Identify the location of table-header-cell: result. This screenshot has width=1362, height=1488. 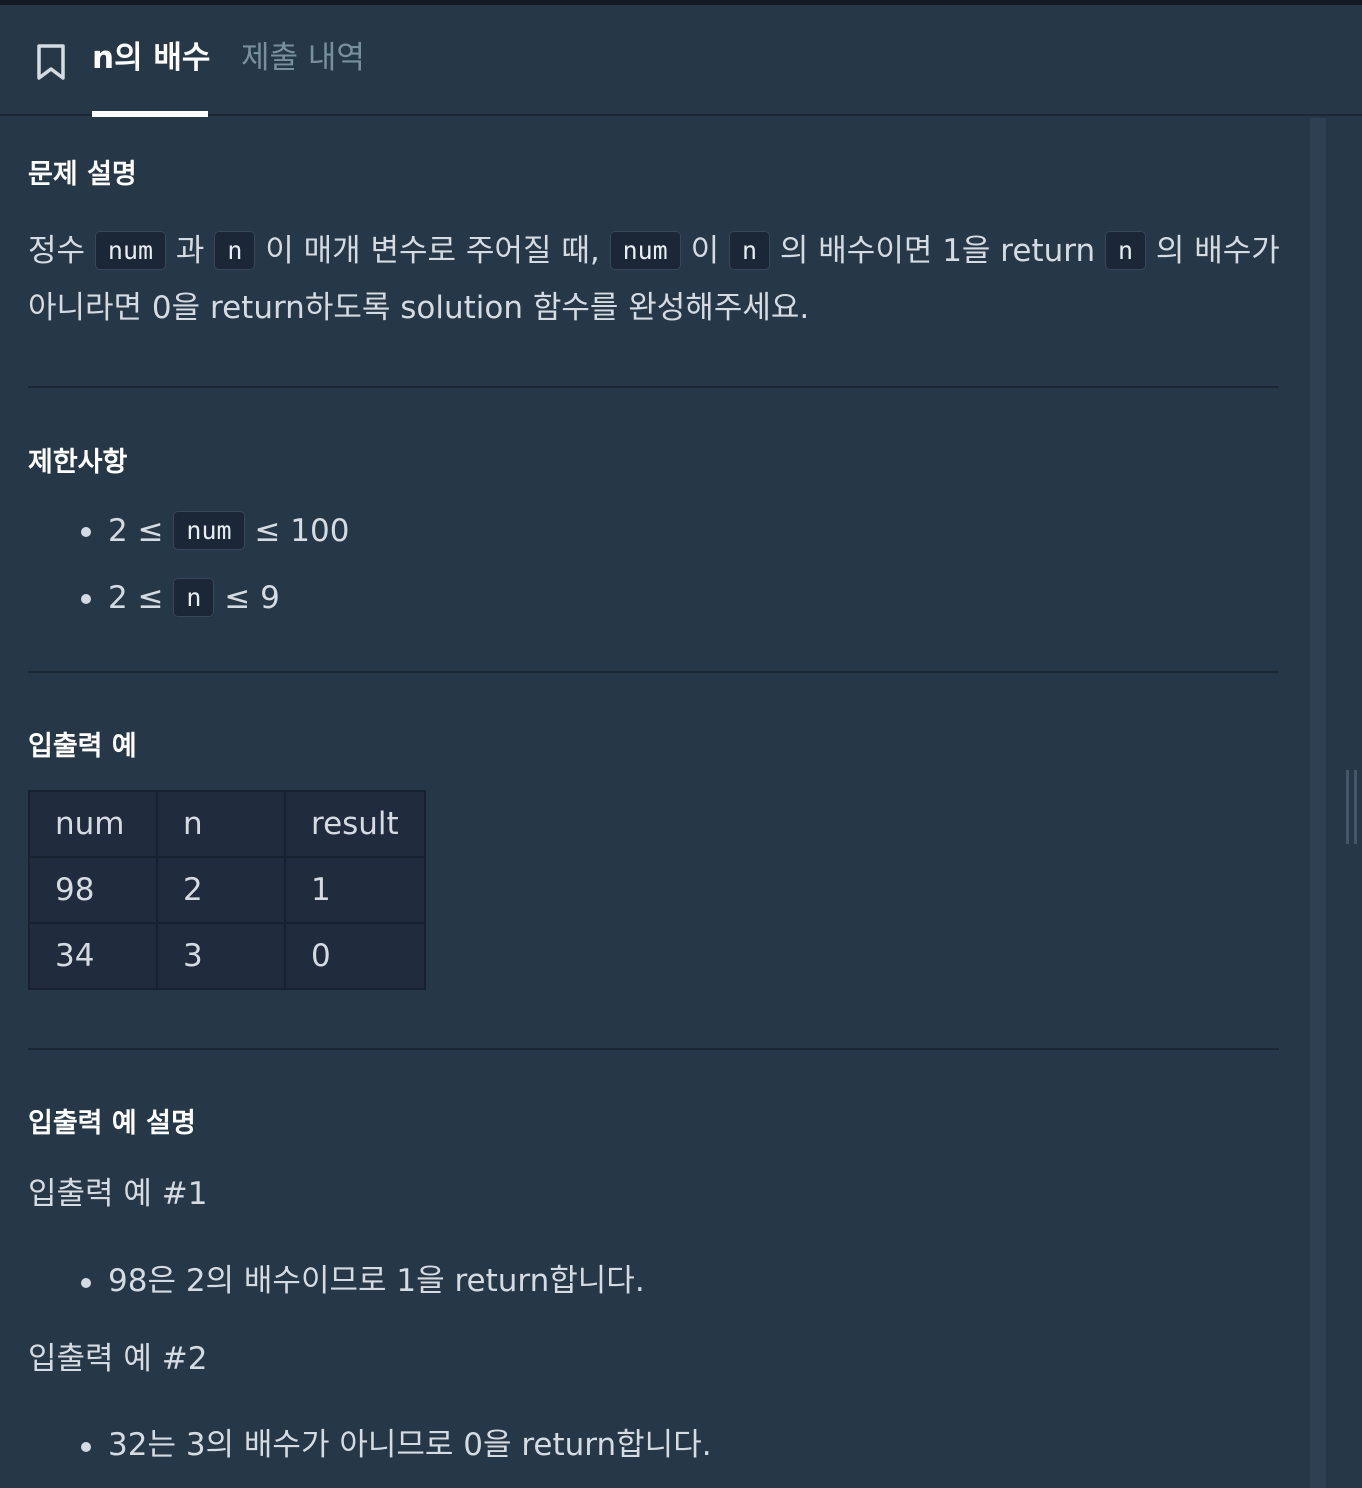
(355, 824).